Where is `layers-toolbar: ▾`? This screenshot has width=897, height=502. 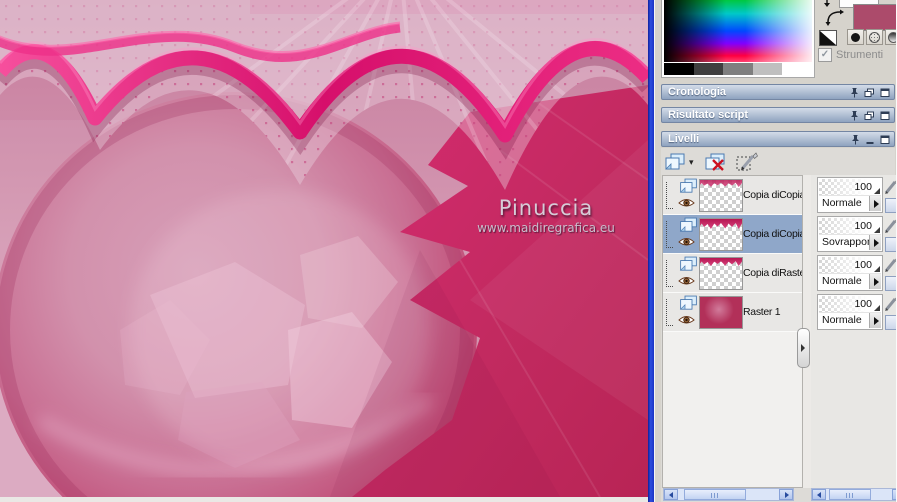
layers-toolbar: ▾ is located at coordinates (711, 162).